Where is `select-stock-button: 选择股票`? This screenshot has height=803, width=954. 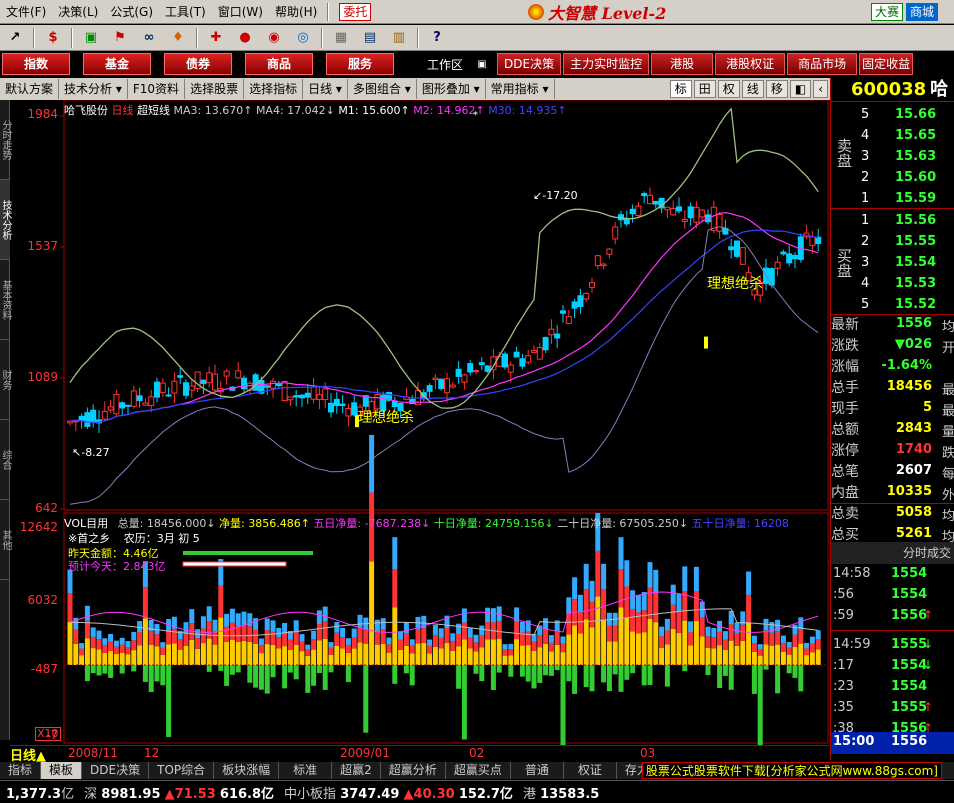 select-stock-button: 选择股票 is located at coordinates (215, 89).